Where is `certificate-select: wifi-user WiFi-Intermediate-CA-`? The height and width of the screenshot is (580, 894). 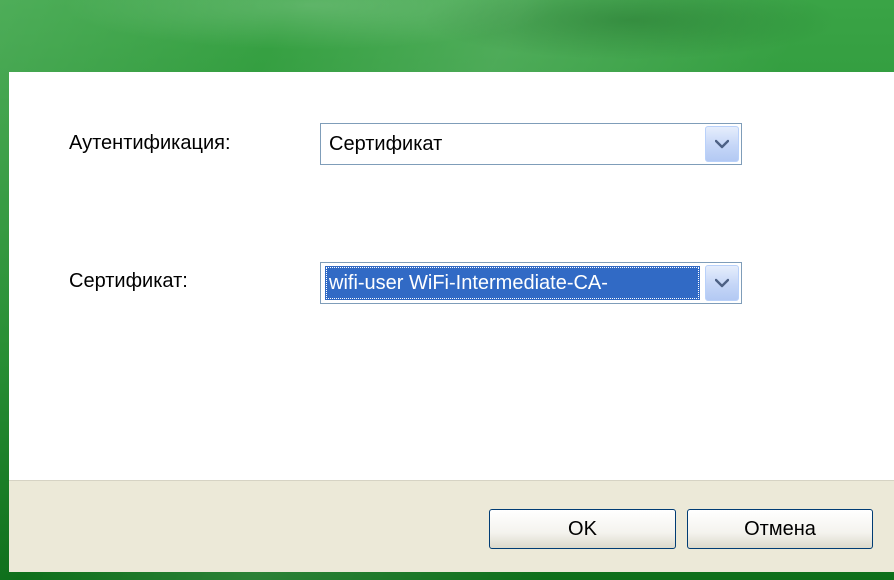 certificate-select: wifi-user WiFi-Intermediate-CA- is located at coordinates (531, 283).